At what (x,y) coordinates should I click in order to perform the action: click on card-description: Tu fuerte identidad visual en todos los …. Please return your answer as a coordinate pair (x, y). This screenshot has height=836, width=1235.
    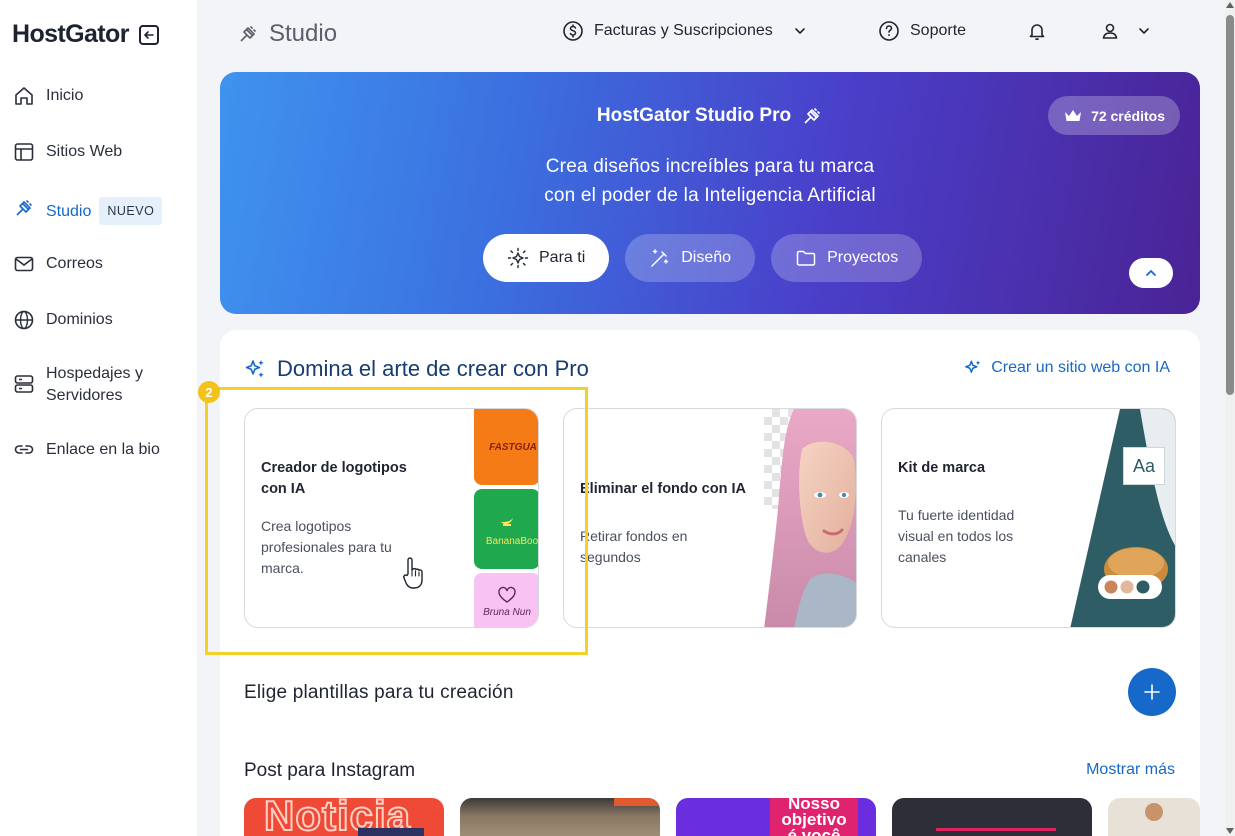
    Looking at the image, I should click on (956, 536).